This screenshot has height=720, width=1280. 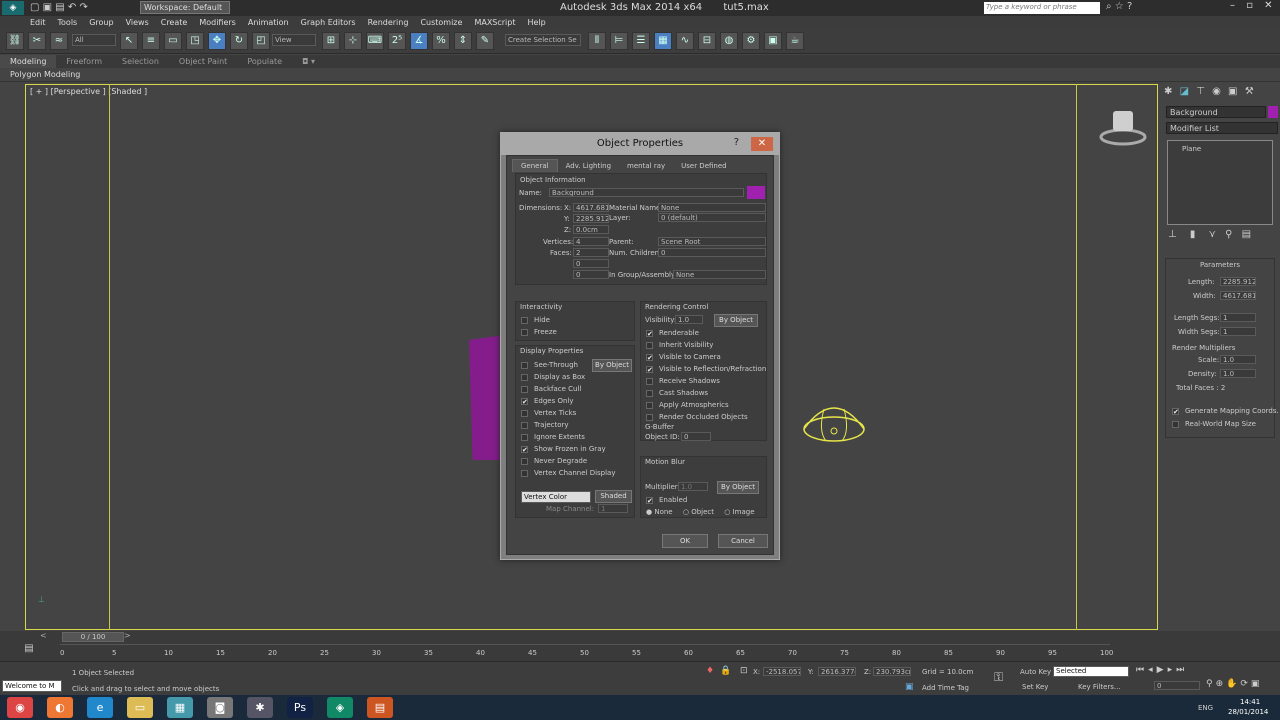 I want to click on orbit-icon: ⟳, so click(x=1245, y=684).